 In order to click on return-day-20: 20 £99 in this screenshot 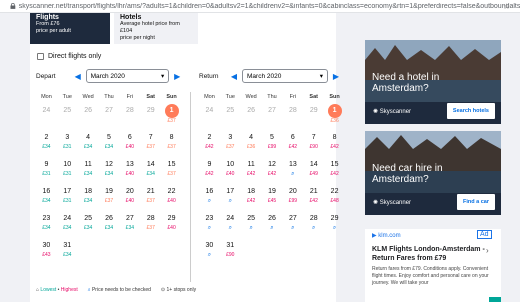, I will do `click(292, 200)`.